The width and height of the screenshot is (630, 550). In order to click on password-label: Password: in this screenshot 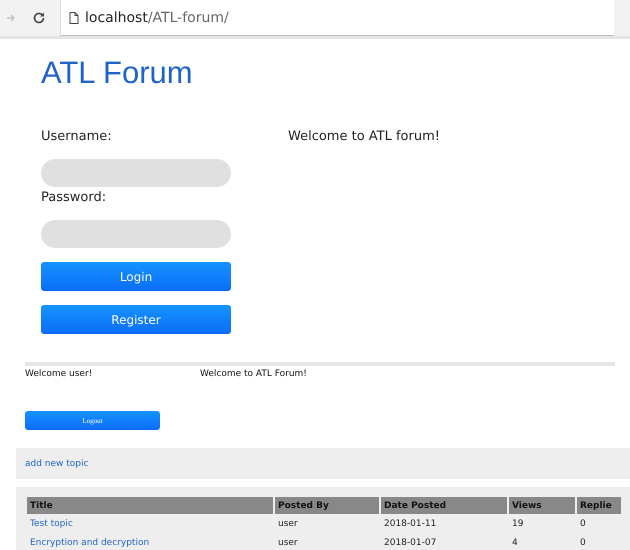, I will do `click(74, 197)`.